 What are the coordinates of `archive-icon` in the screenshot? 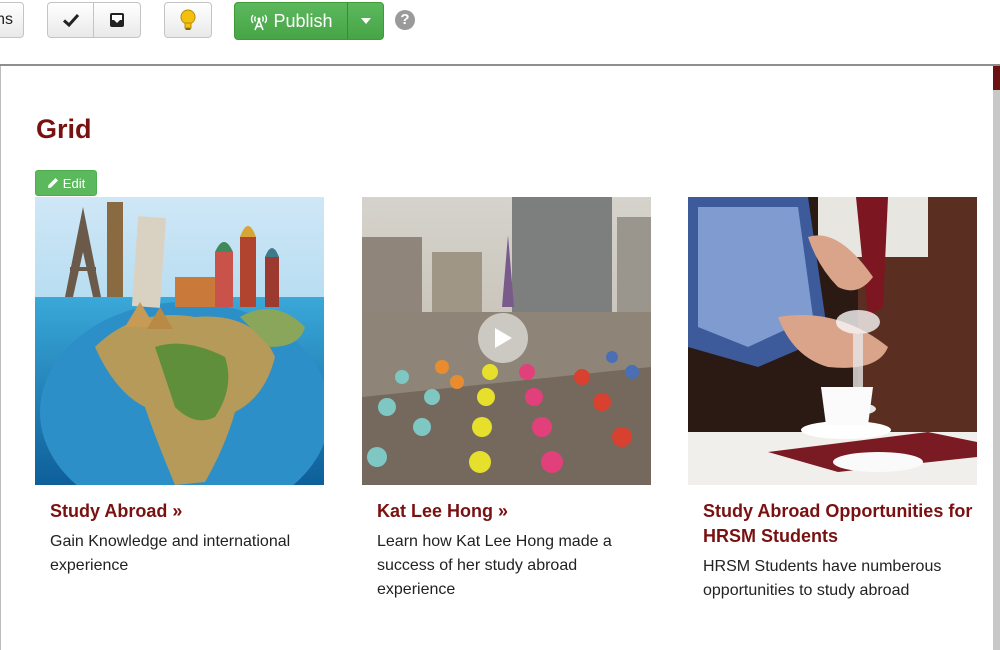 It's located at (117, 20).